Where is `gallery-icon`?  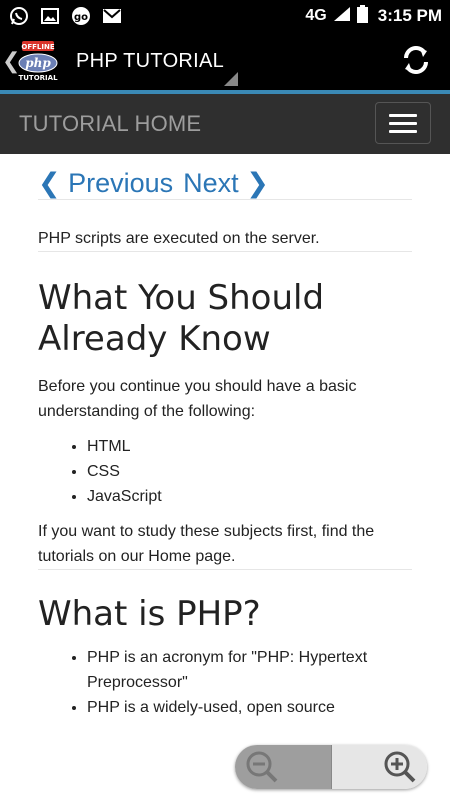 gallery-icon is located at coordinates (50, 16).